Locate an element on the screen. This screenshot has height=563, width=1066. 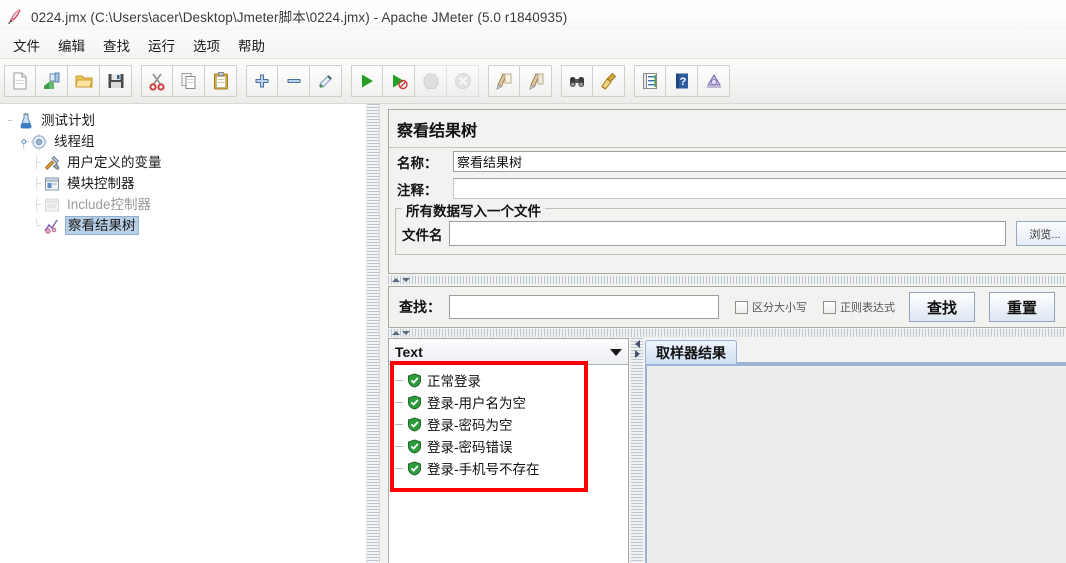
list-item: 登录-密码为空 is located at coordinates (508, 424).